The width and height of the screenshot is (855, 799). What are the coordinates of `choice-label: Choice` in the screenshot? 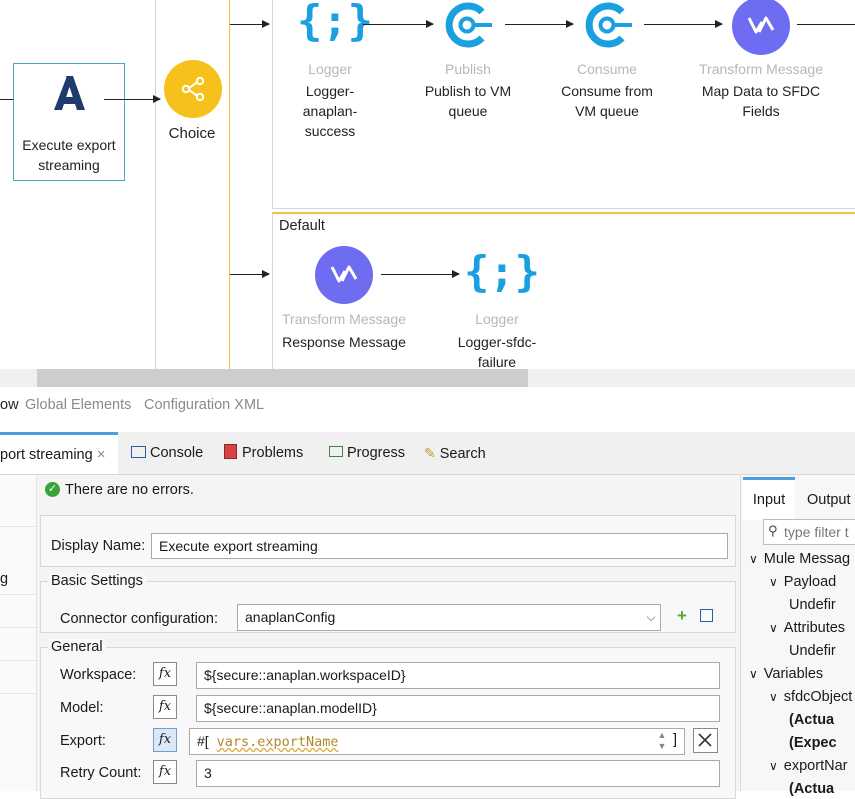 It's located at (192, 133).